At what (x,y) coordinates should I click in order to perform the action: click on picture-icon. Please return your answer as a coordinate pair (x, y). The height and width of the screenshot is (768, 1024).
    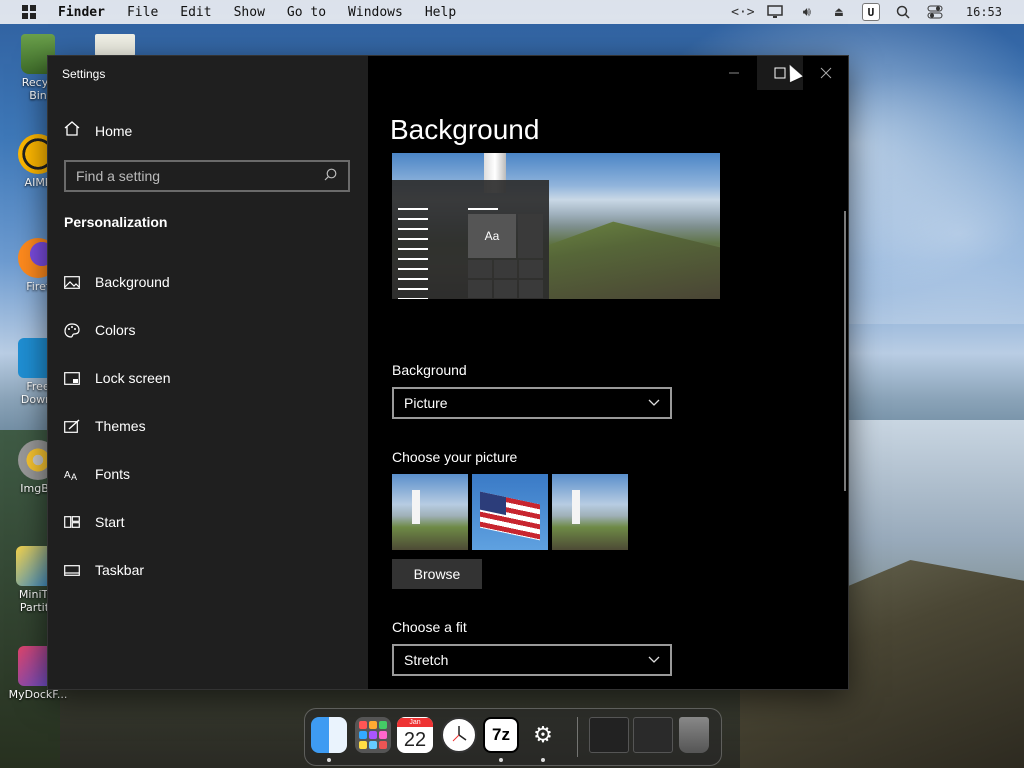
    Looking at the image, I should click on (72, 282).